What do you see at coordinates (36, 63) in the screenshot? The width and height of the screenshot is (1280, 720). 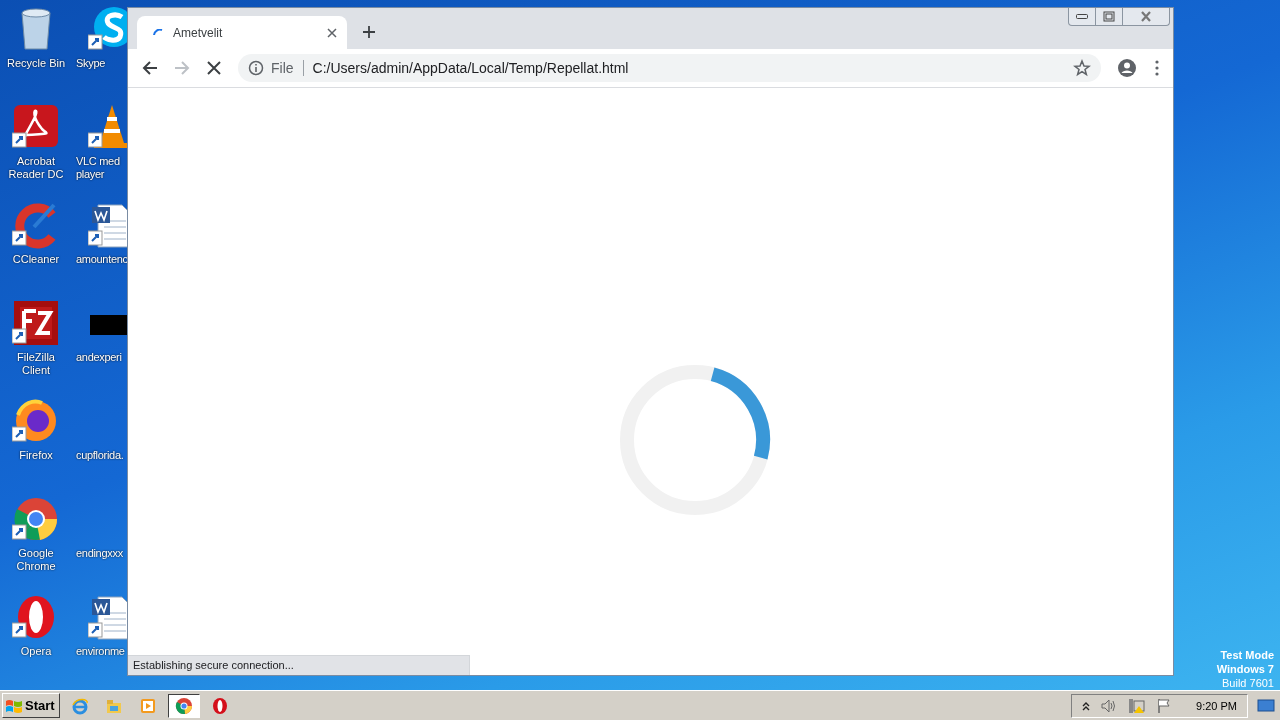 I see `desktop-icon-label: Recycle Bin` at bounding box center [36, 63].